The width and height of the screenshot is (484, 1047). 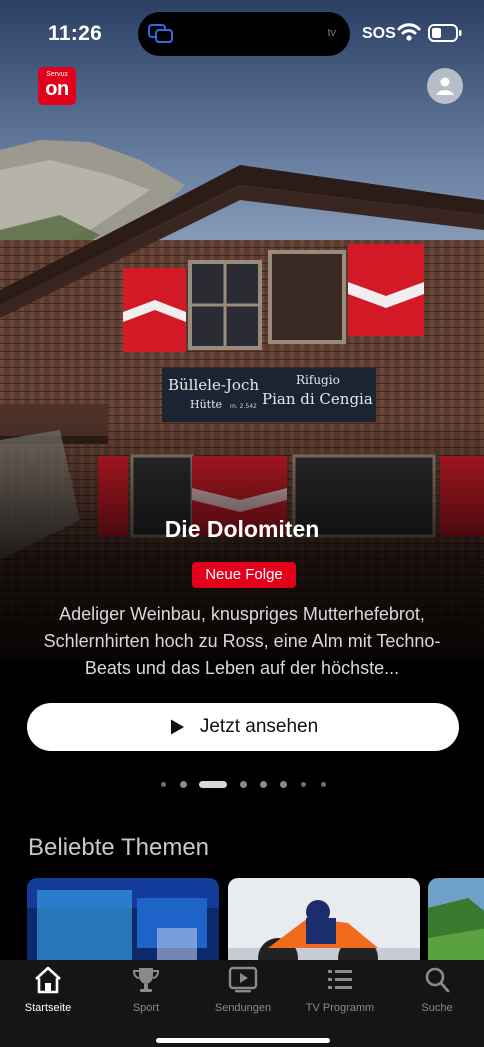 I want to click on topics-carousel, so click(x=242, y=920).